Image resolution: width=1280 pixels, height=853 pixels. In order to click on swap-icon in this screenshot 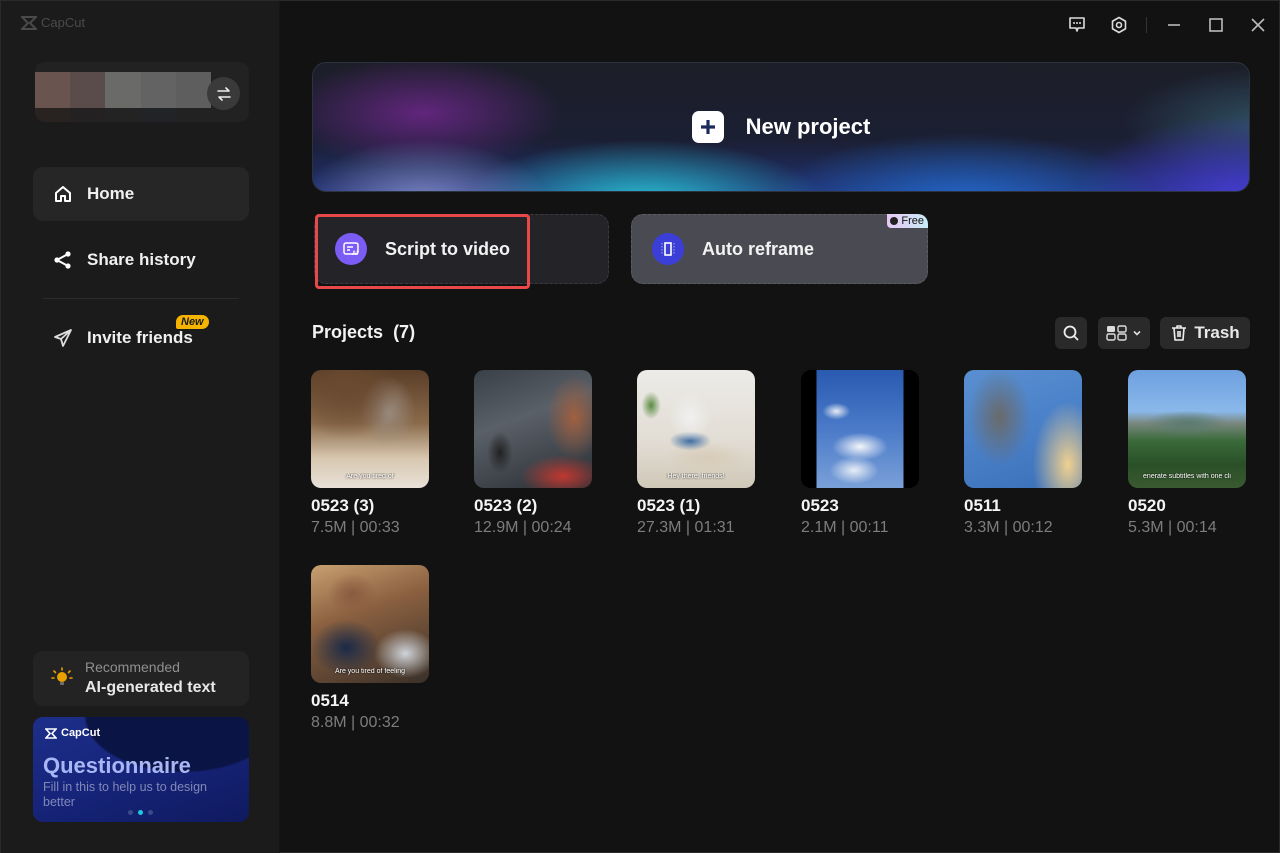, I will do `click(223, 93)`.